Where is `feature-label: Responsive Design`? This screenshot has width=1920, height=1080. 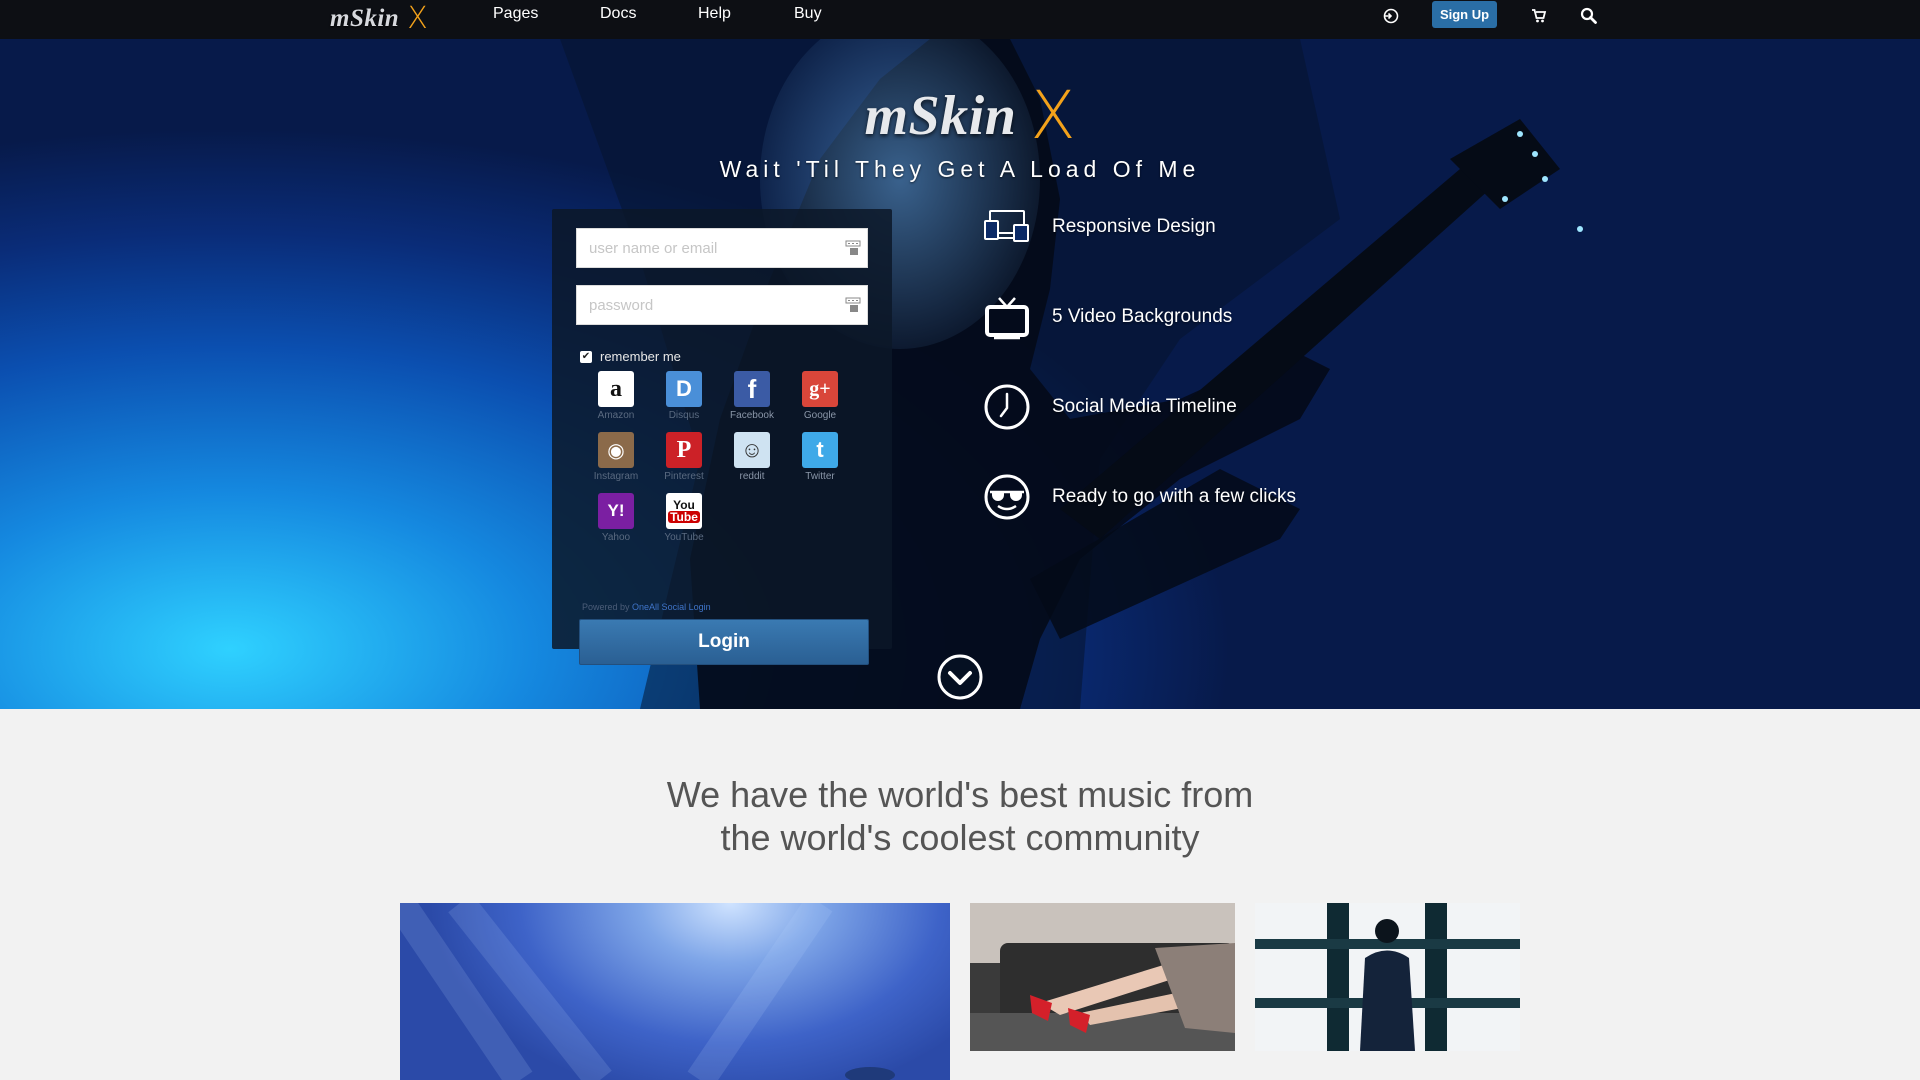 feature-label: Responsive Design is located at coordinates (1134, 226).